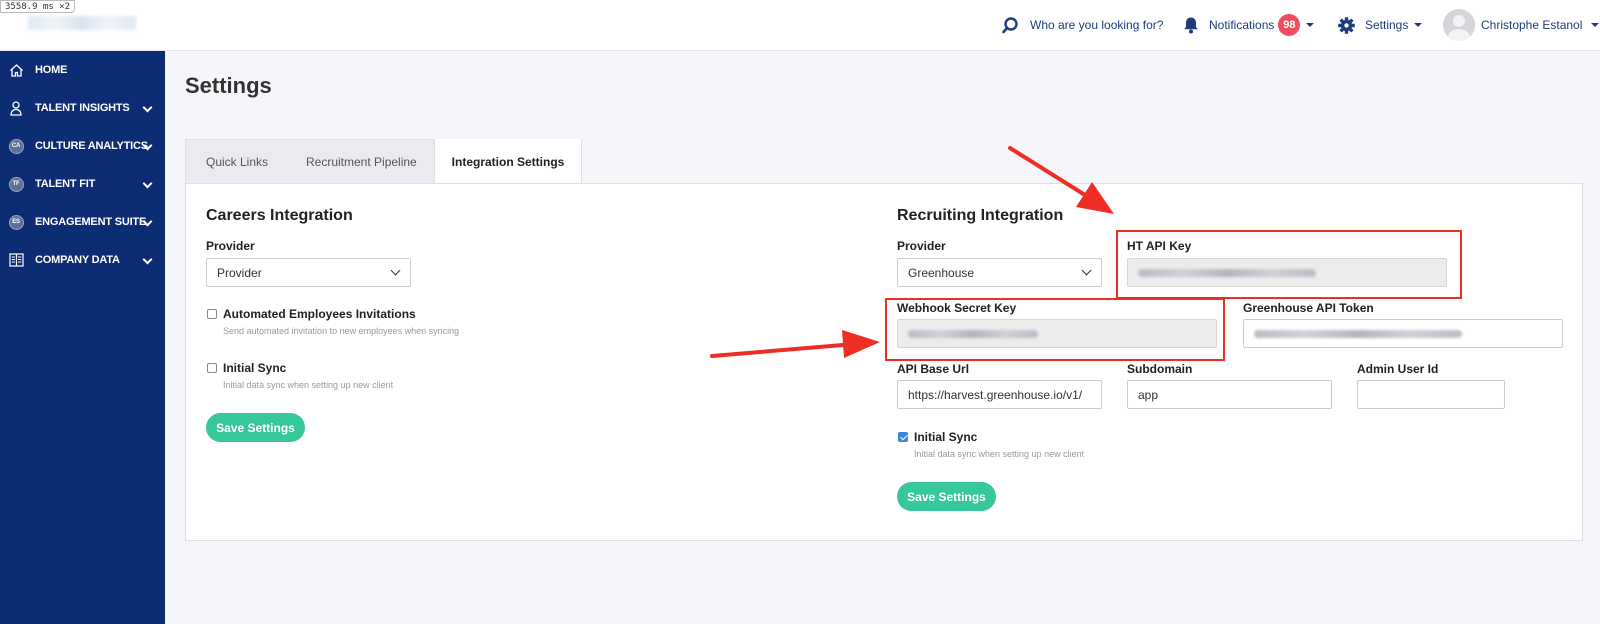 The height and width of the screenshot is (624, 1600). I want to click on arrow-head-top, so click(1095, 198).